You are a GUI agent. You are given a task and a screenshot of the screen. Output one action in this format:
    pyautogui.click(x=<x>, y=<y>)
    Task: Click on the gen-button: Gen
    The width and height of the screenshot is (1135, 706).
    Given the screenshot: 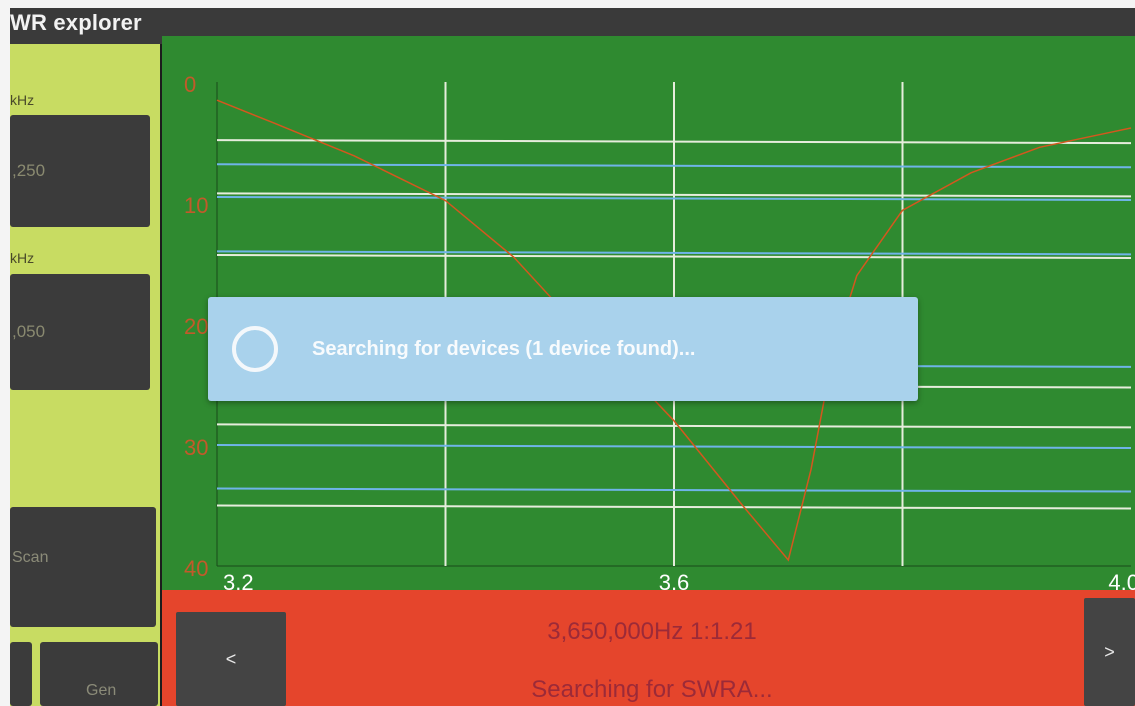 What is the action you would take?
    pyautogui.click(x=99, y=674)
    